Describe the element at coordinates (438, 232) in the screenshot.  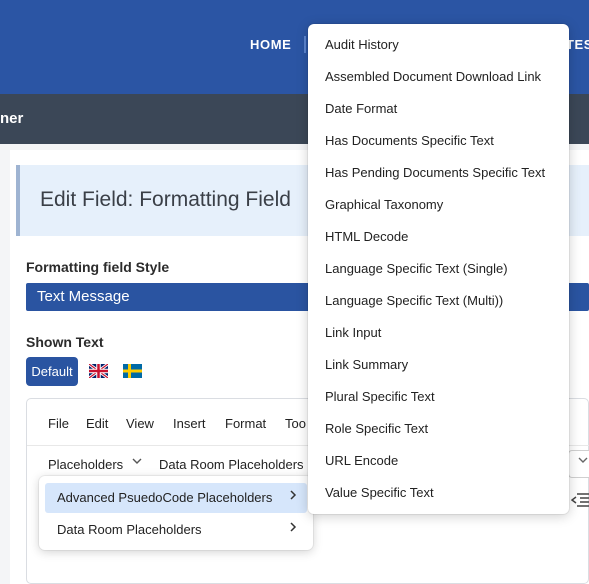
I see `submenu-item-html-decode: HTML Decode` at that location.